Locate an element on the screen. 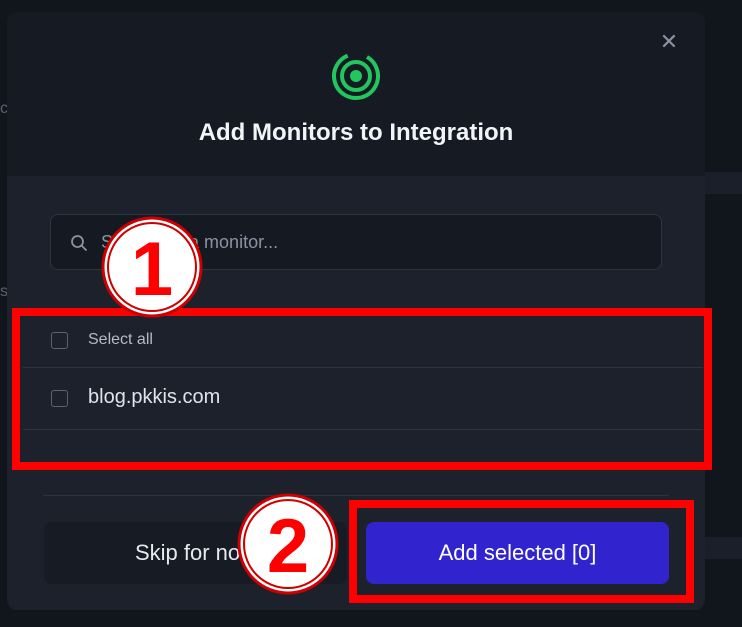 This screenshot has height=627, width=742. step-badge-2-label: 2 is located at coordinates (288, 546).